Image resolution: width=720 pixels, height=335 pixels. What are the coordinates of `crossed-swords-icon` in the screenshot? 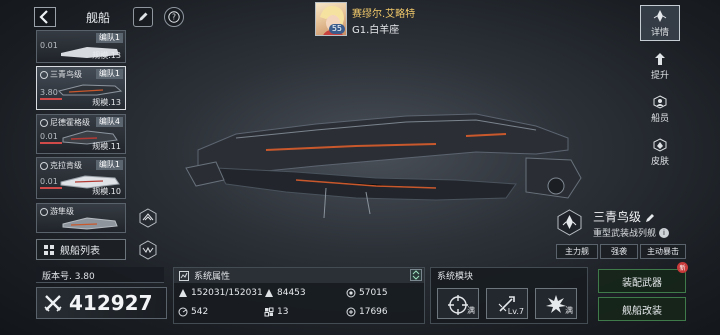 It's located at (53, 303).